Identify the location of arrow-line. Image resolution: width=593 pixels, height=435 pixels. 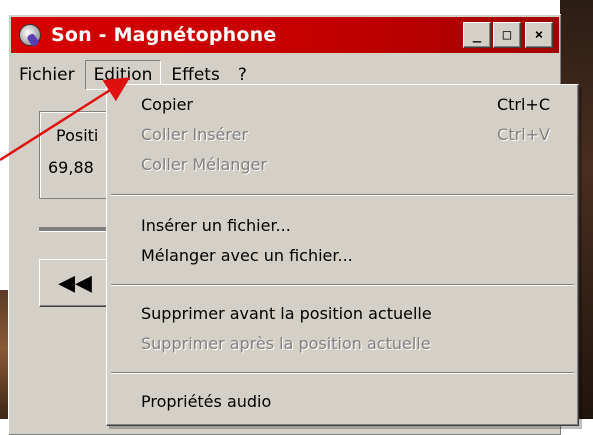
(65, 119).